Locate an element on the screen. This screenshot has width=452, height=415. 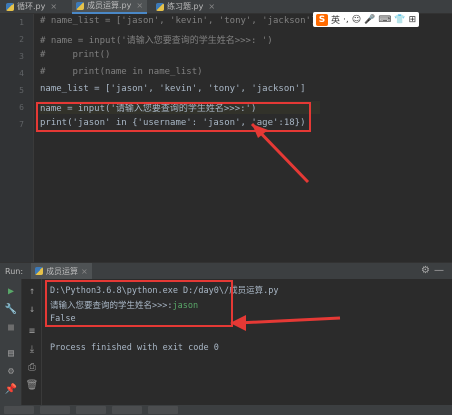
tab-label: 循环.py is located at coordinates (31, 6).